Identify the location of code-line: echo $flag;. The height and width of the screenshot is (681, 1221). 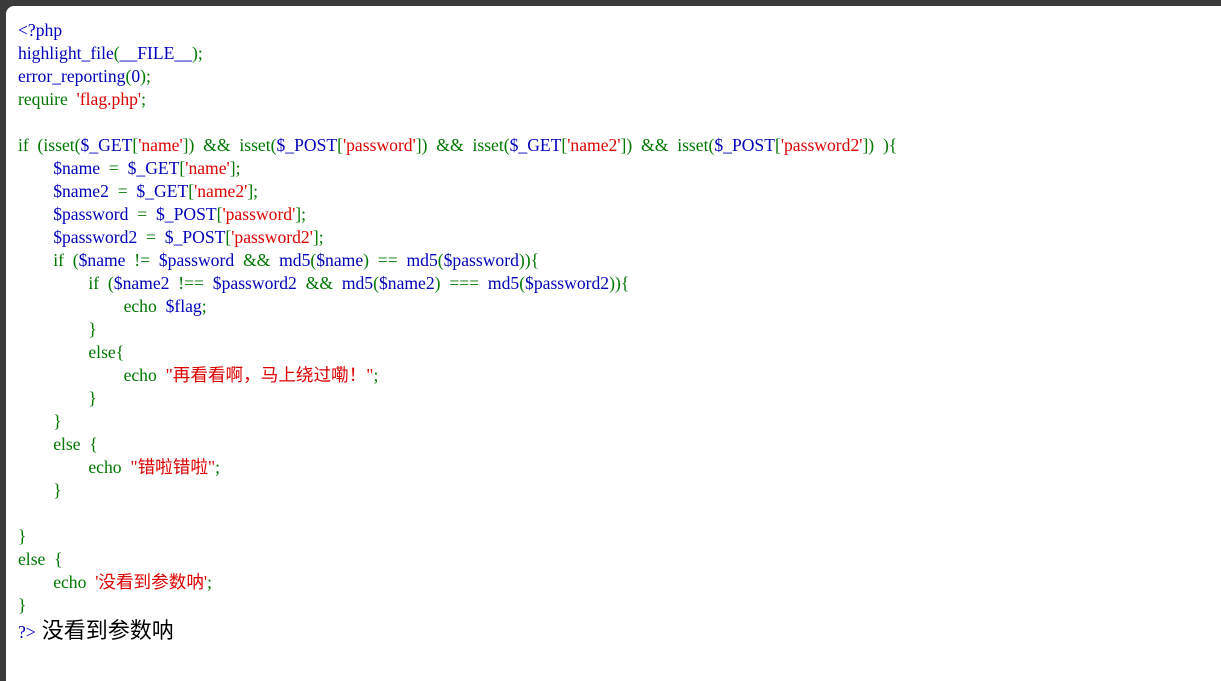
(457, 306).